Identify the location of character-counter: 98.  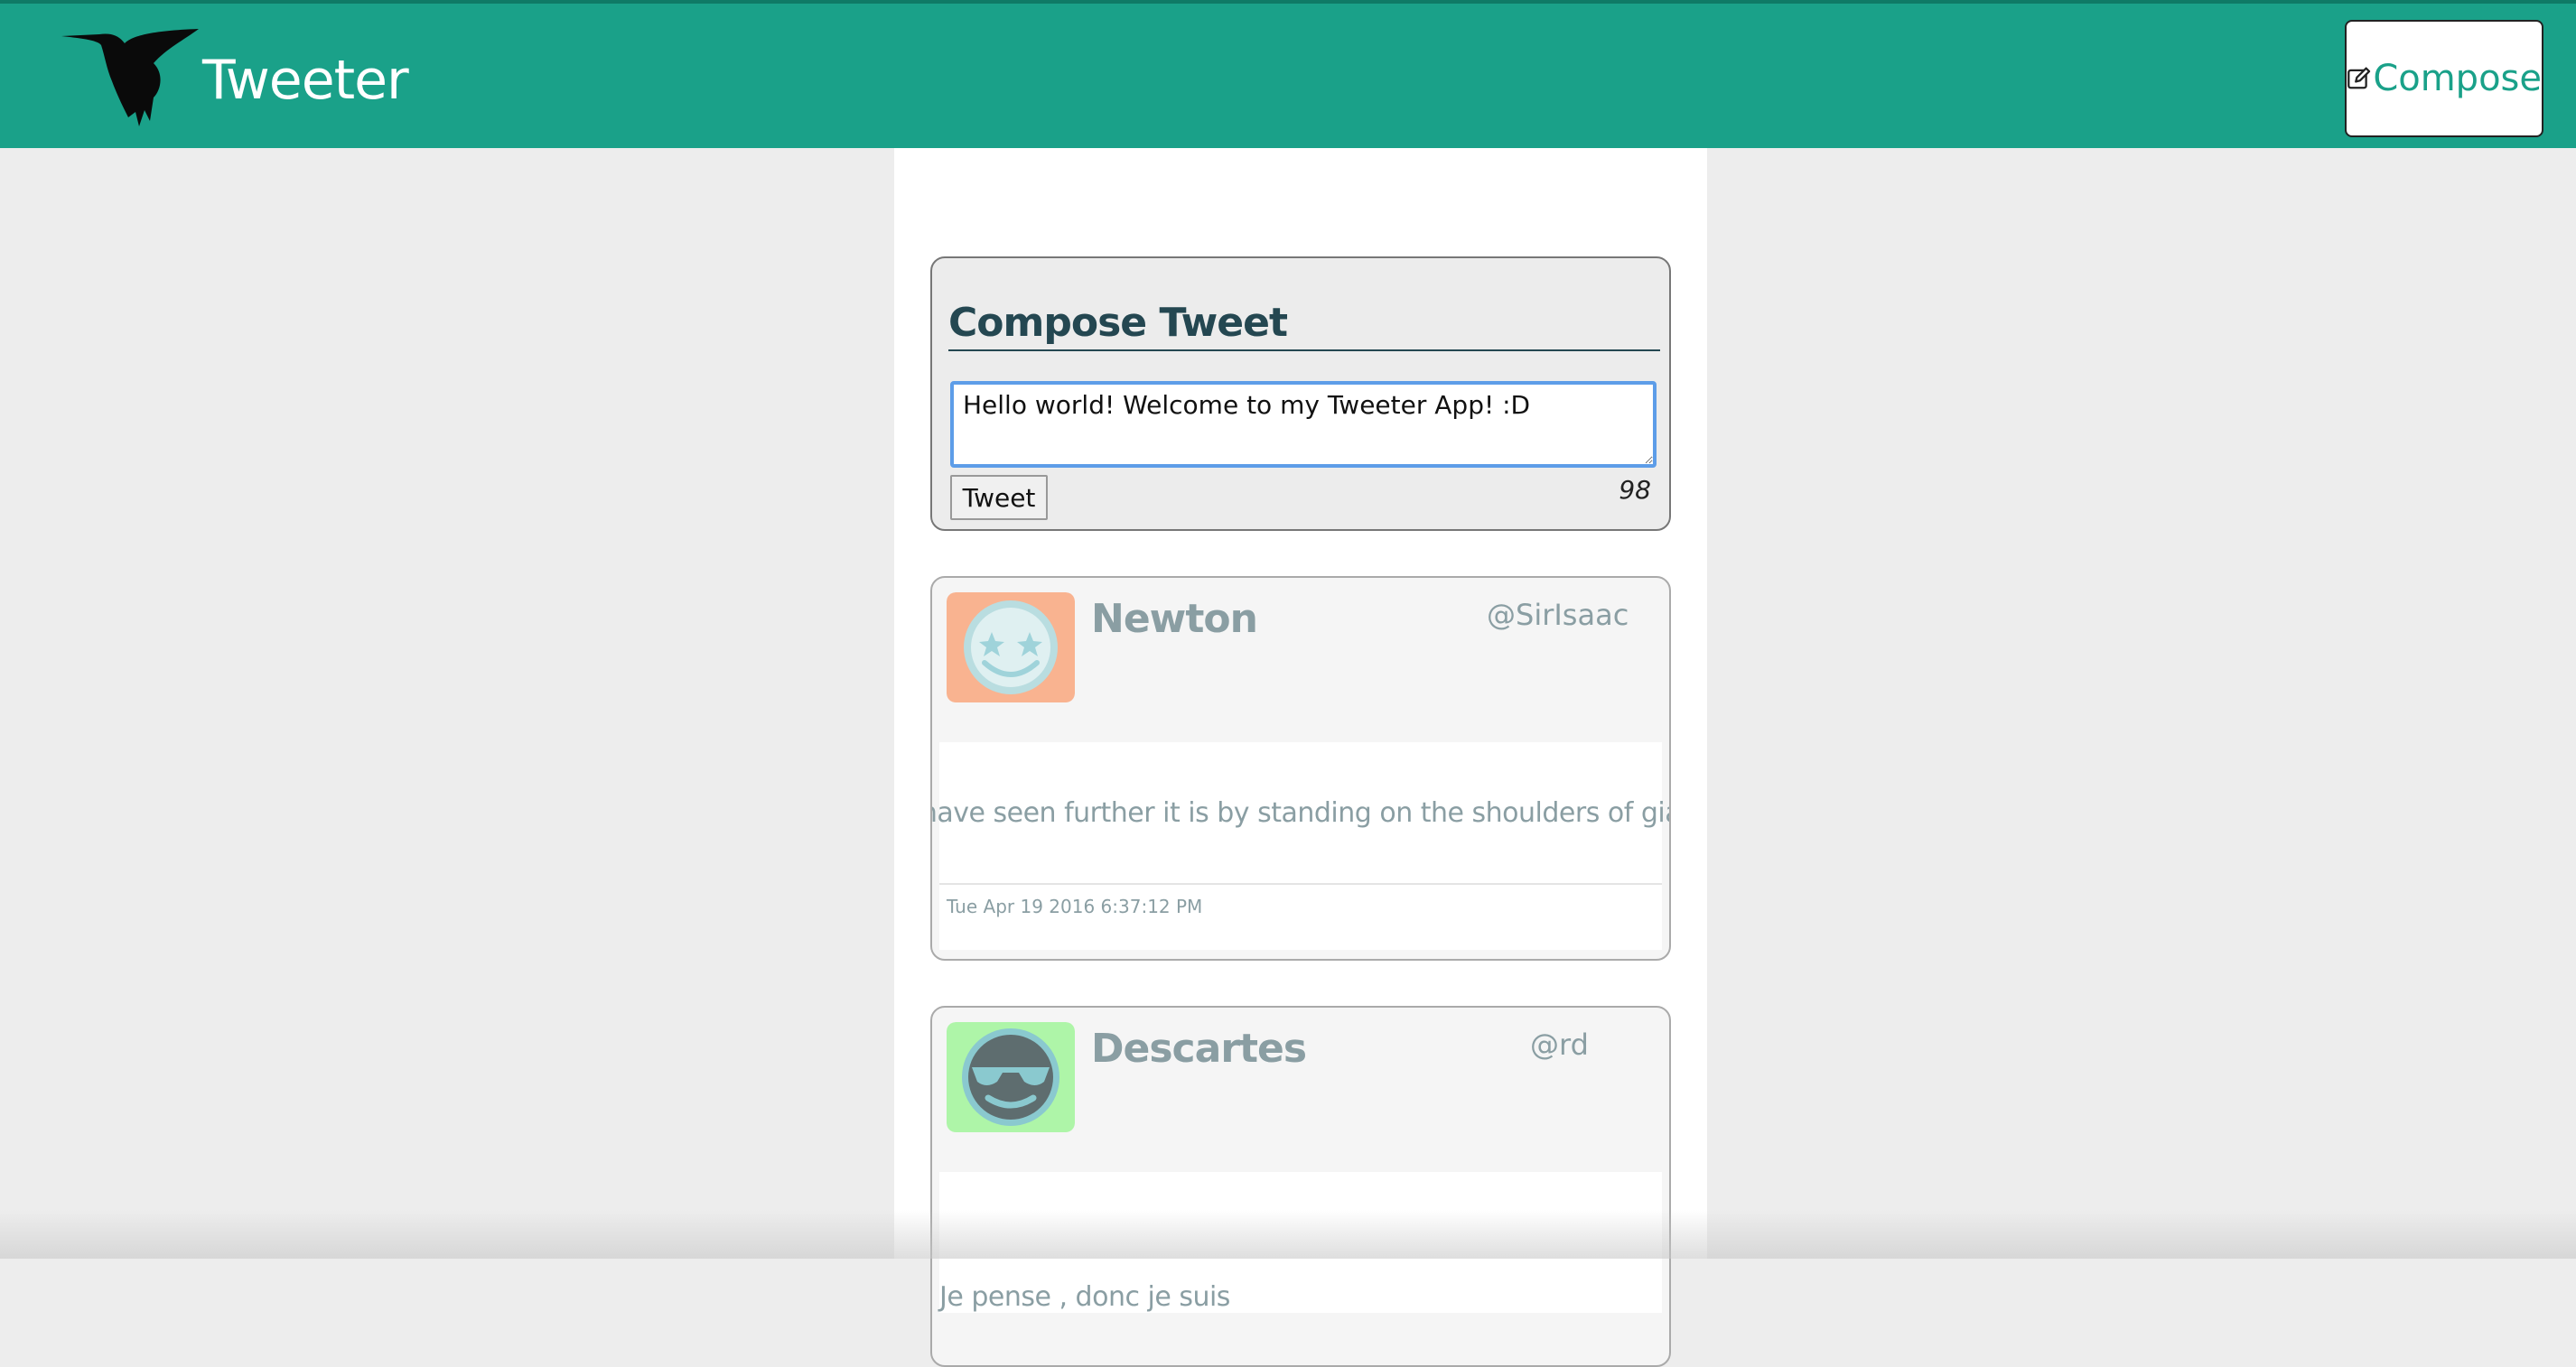
(1635, 490).